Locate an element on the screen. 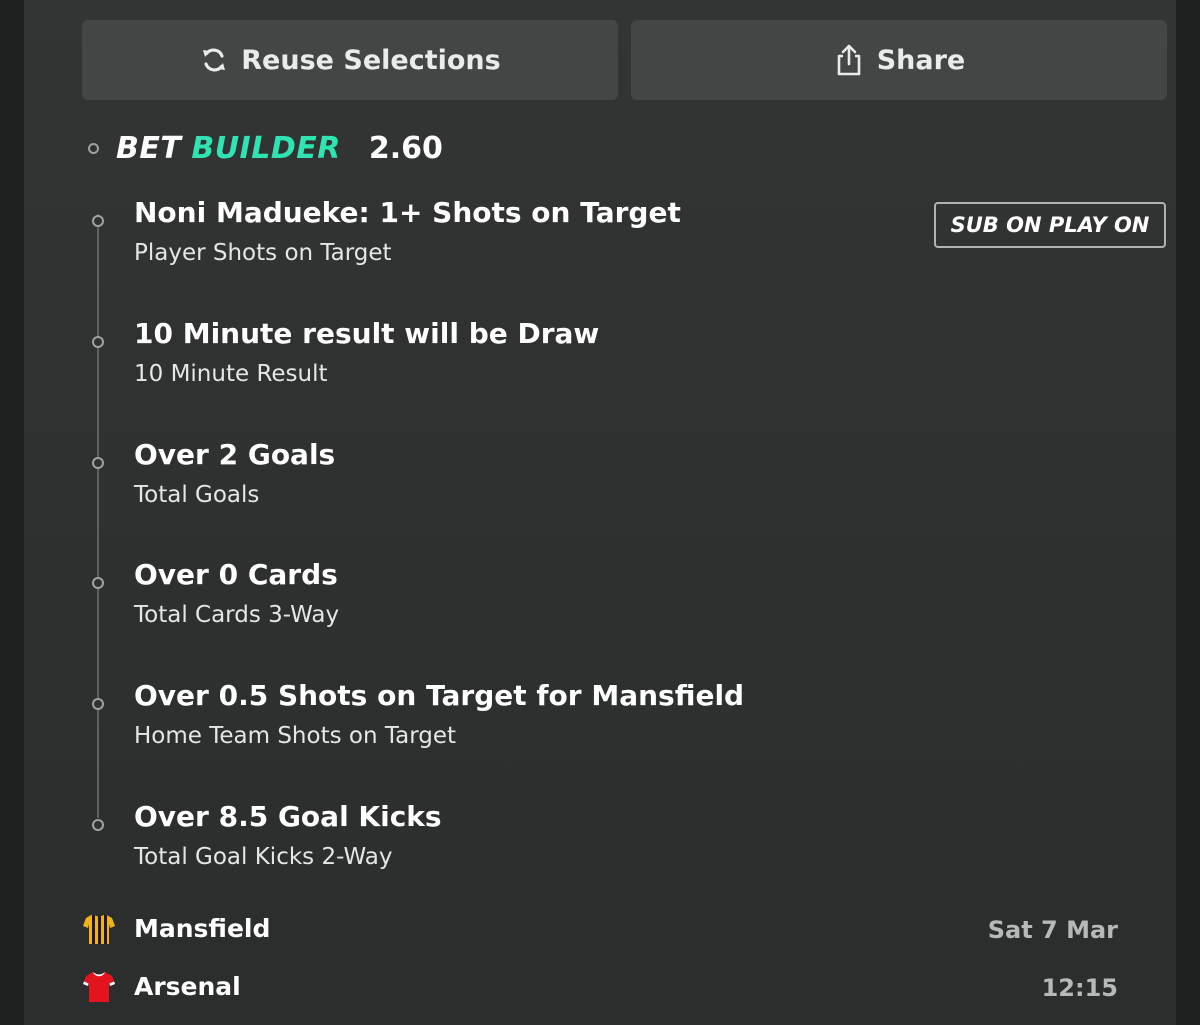 The height and width of the screenshot is (1025, 1200). share-icon is located at coordinates (849, 60).